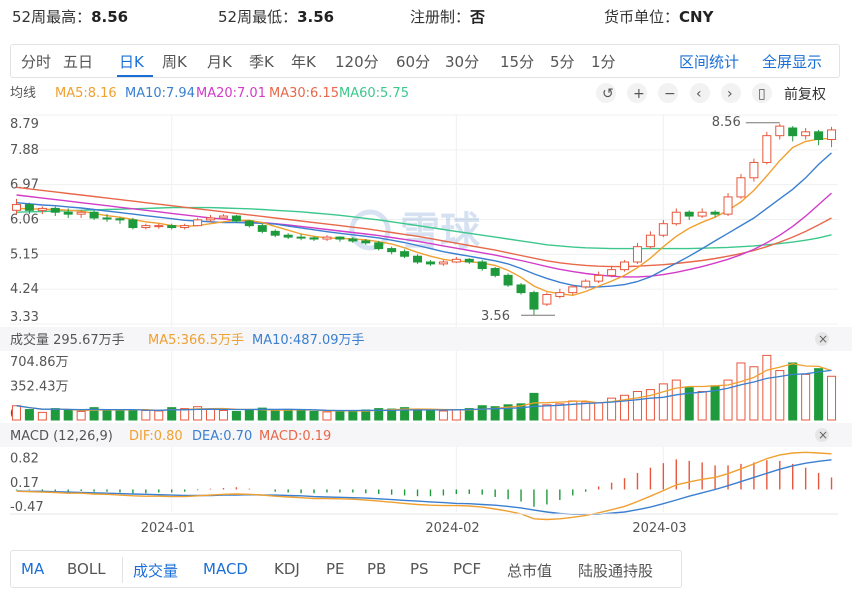 The height and width of the screenshot is (595, 852). I want to click on macd-legend-item: DEA:0.70, so click(222, 436).